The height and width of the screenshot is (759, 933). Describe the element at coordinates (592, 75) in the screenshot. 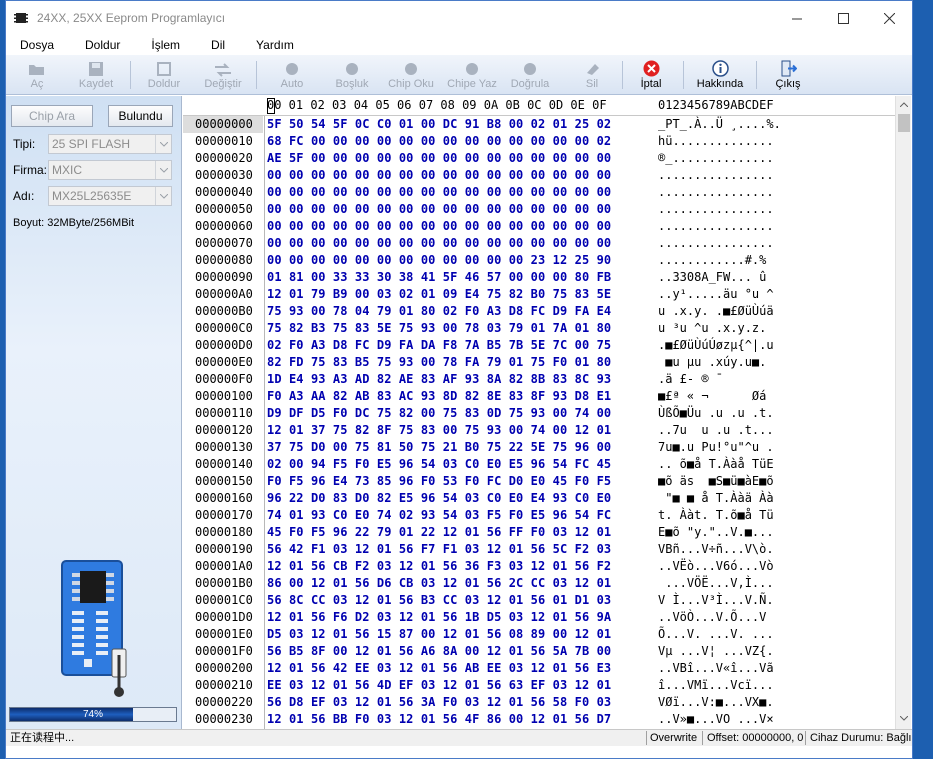

I see `erase-button: Sil` at that location.